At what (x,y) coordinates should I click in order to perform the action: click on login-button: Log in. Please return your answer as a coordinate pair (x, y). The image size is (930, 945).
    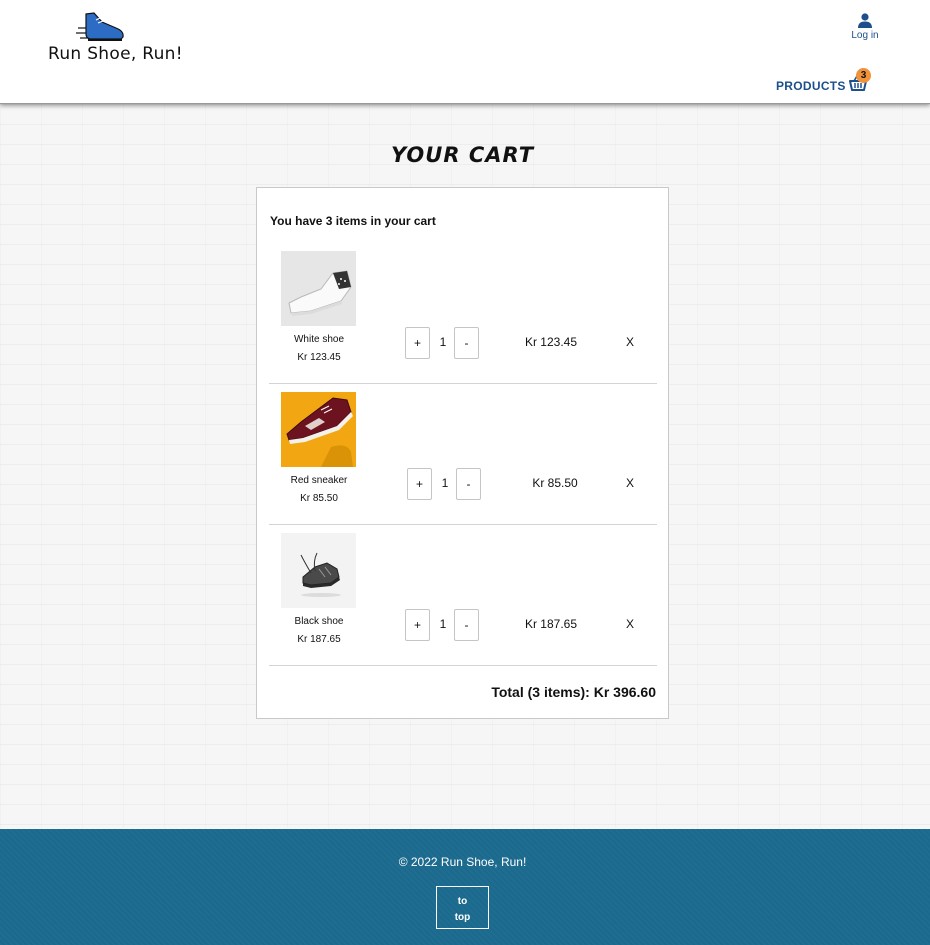
    Looking at the image, I should click on (865, 26).